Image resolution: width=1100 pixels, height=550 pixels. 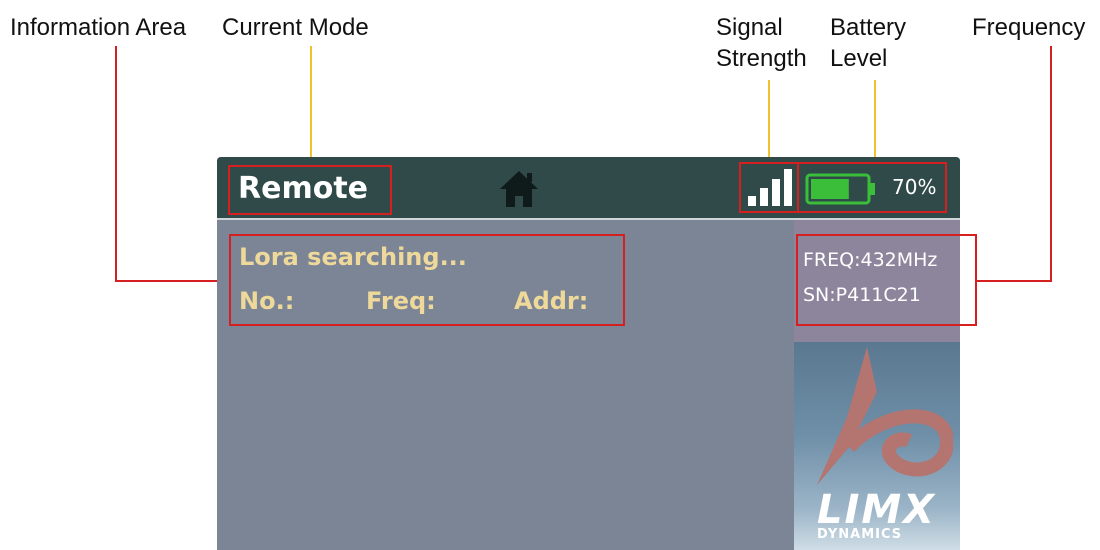 I want to click on signal-highlight, so click(x=769, y=187).